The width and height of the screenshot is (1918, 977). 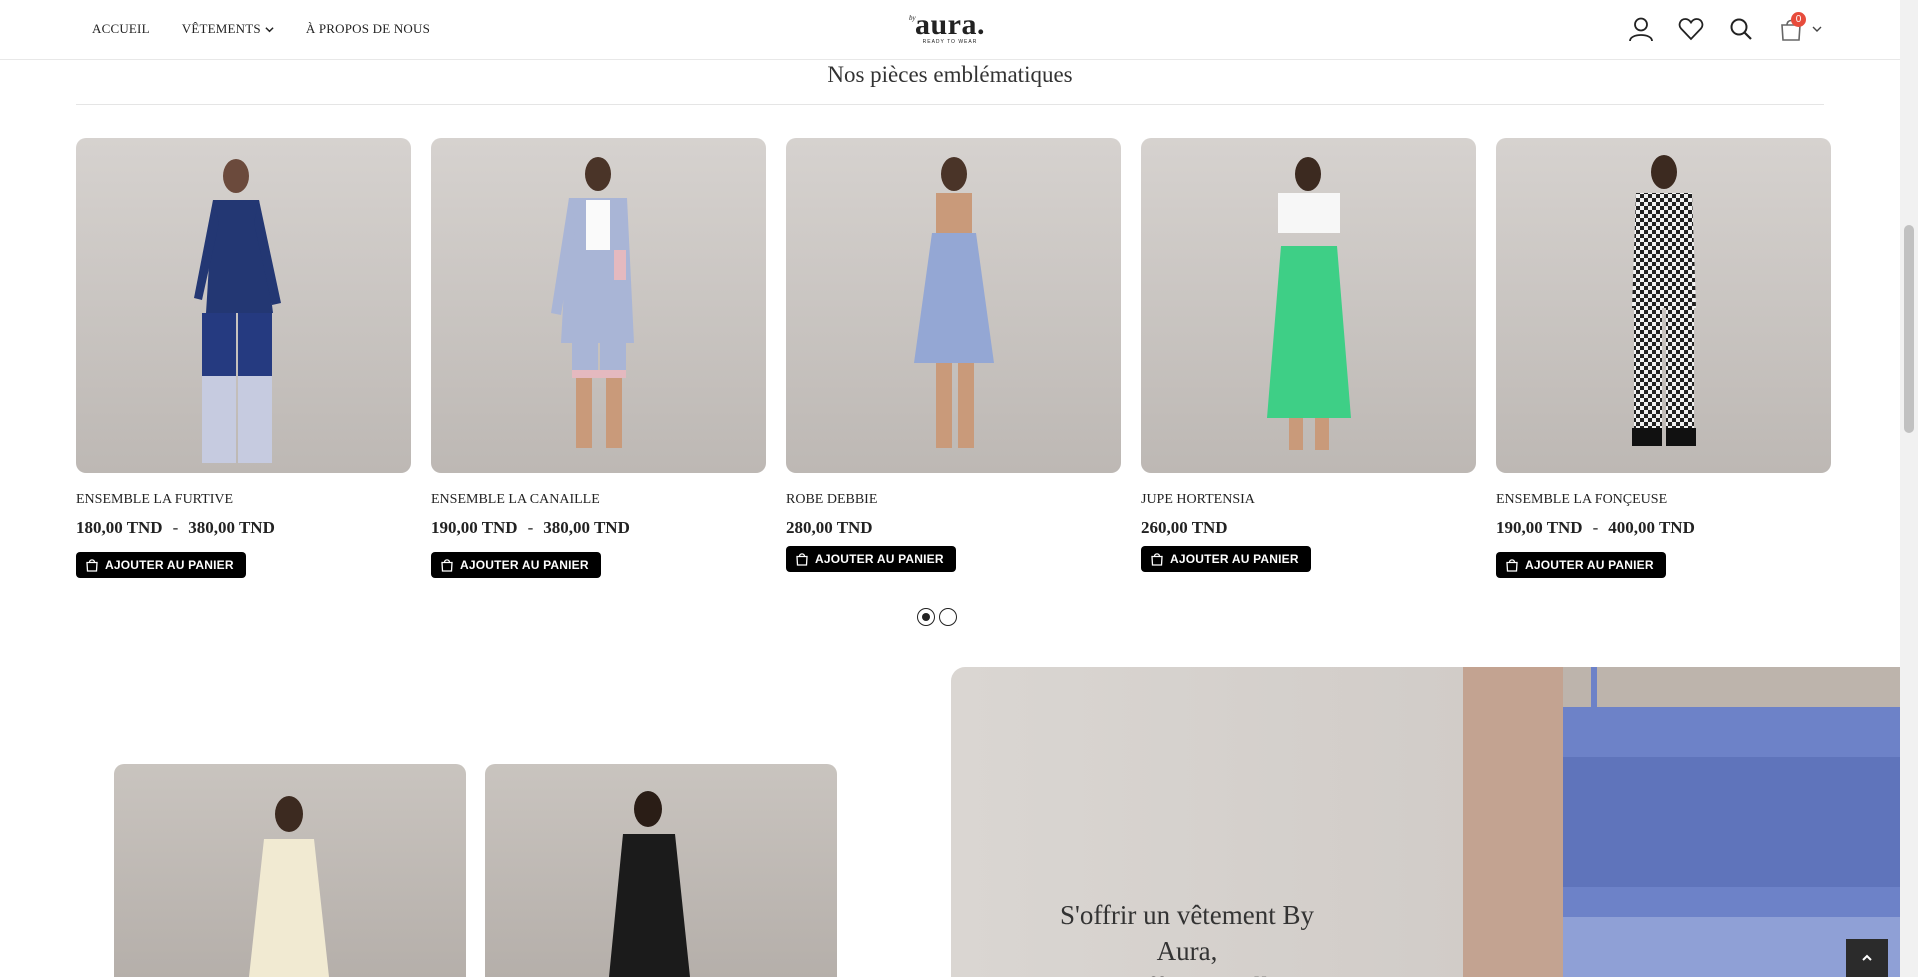 I want to click on product-name: ENSEMBLE LA CANAILLE, so click(x=598, y=500).